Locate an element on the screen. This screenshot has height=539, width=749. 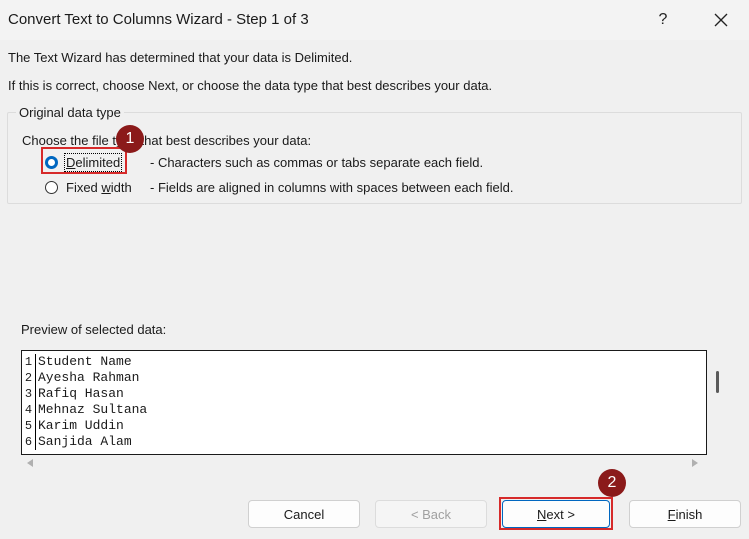
radio-label-fixed-width: Fixed width is located at coordinates (99, 187).